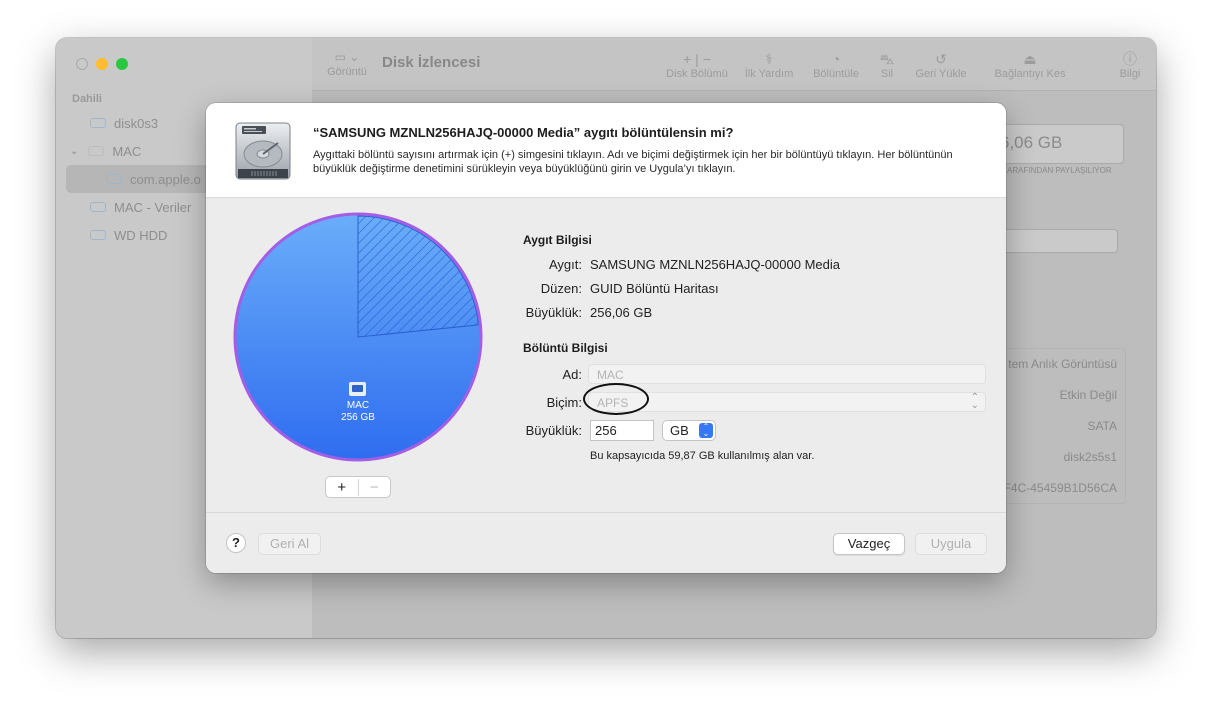 The height and width of the screenshot is (712, 1212). Describe the element at coordinates (1130, 59) in the screenshot. I see `info-icon: ⓘ` at that location.